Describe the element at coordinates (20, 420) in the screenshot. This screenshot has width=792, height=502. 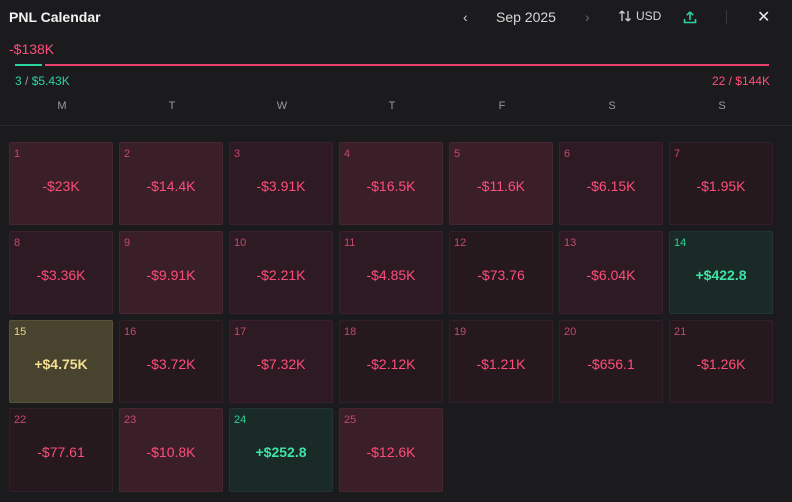
I see `day-number: 22` at that location.